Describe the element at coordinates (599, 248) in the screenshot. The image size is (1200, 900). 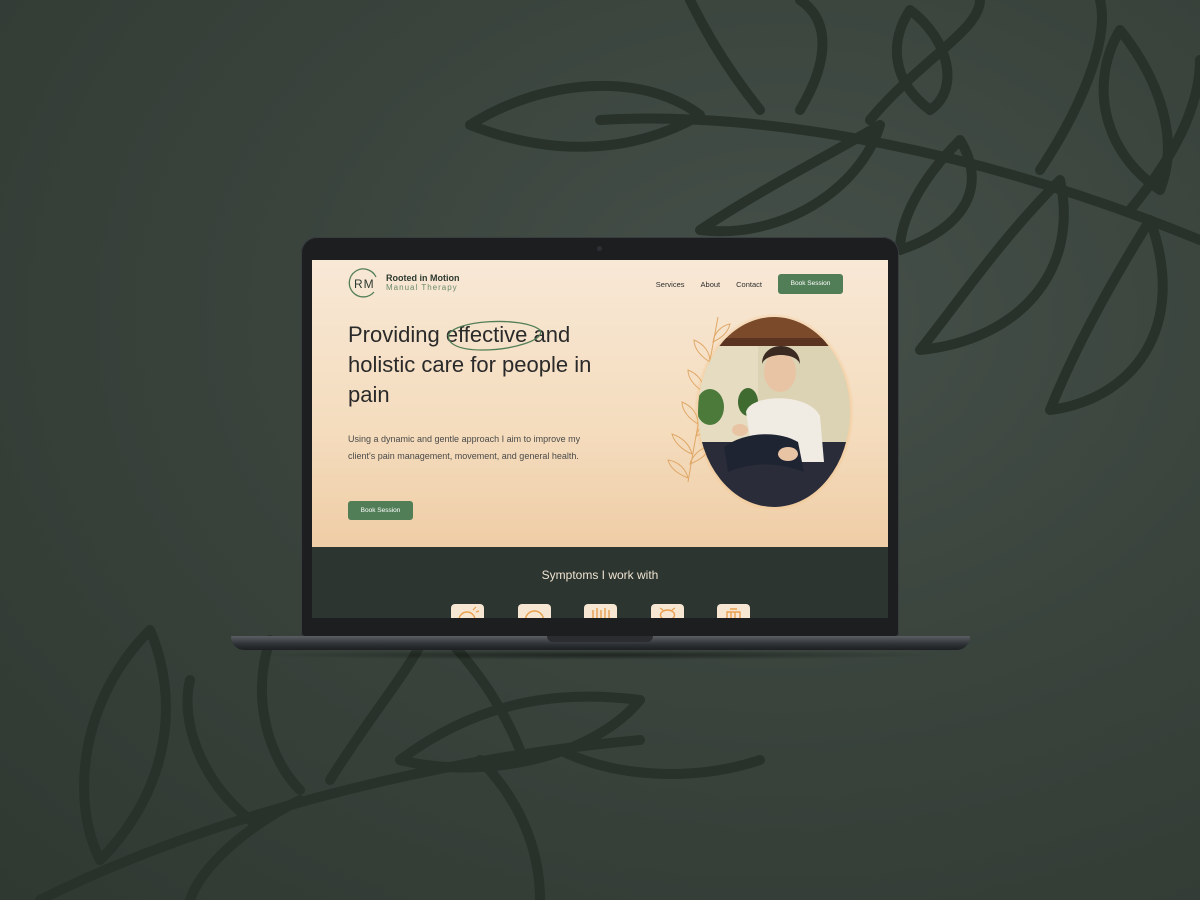
I see `webcam` at that location.